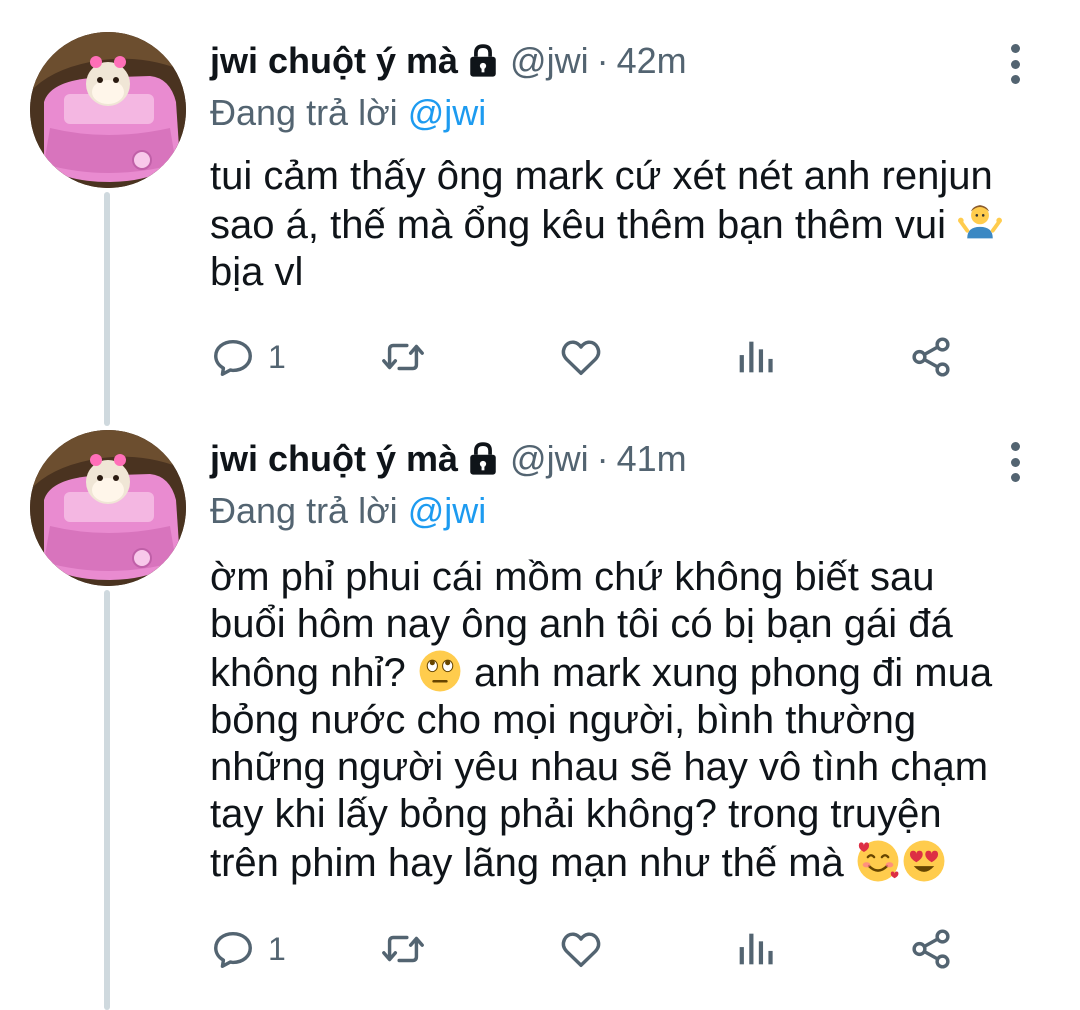  What do you see at coordinates (878, 861) in the screenshot?
I see `smiling-face-with-hearts-emoji` at bounding box center [878, 861].